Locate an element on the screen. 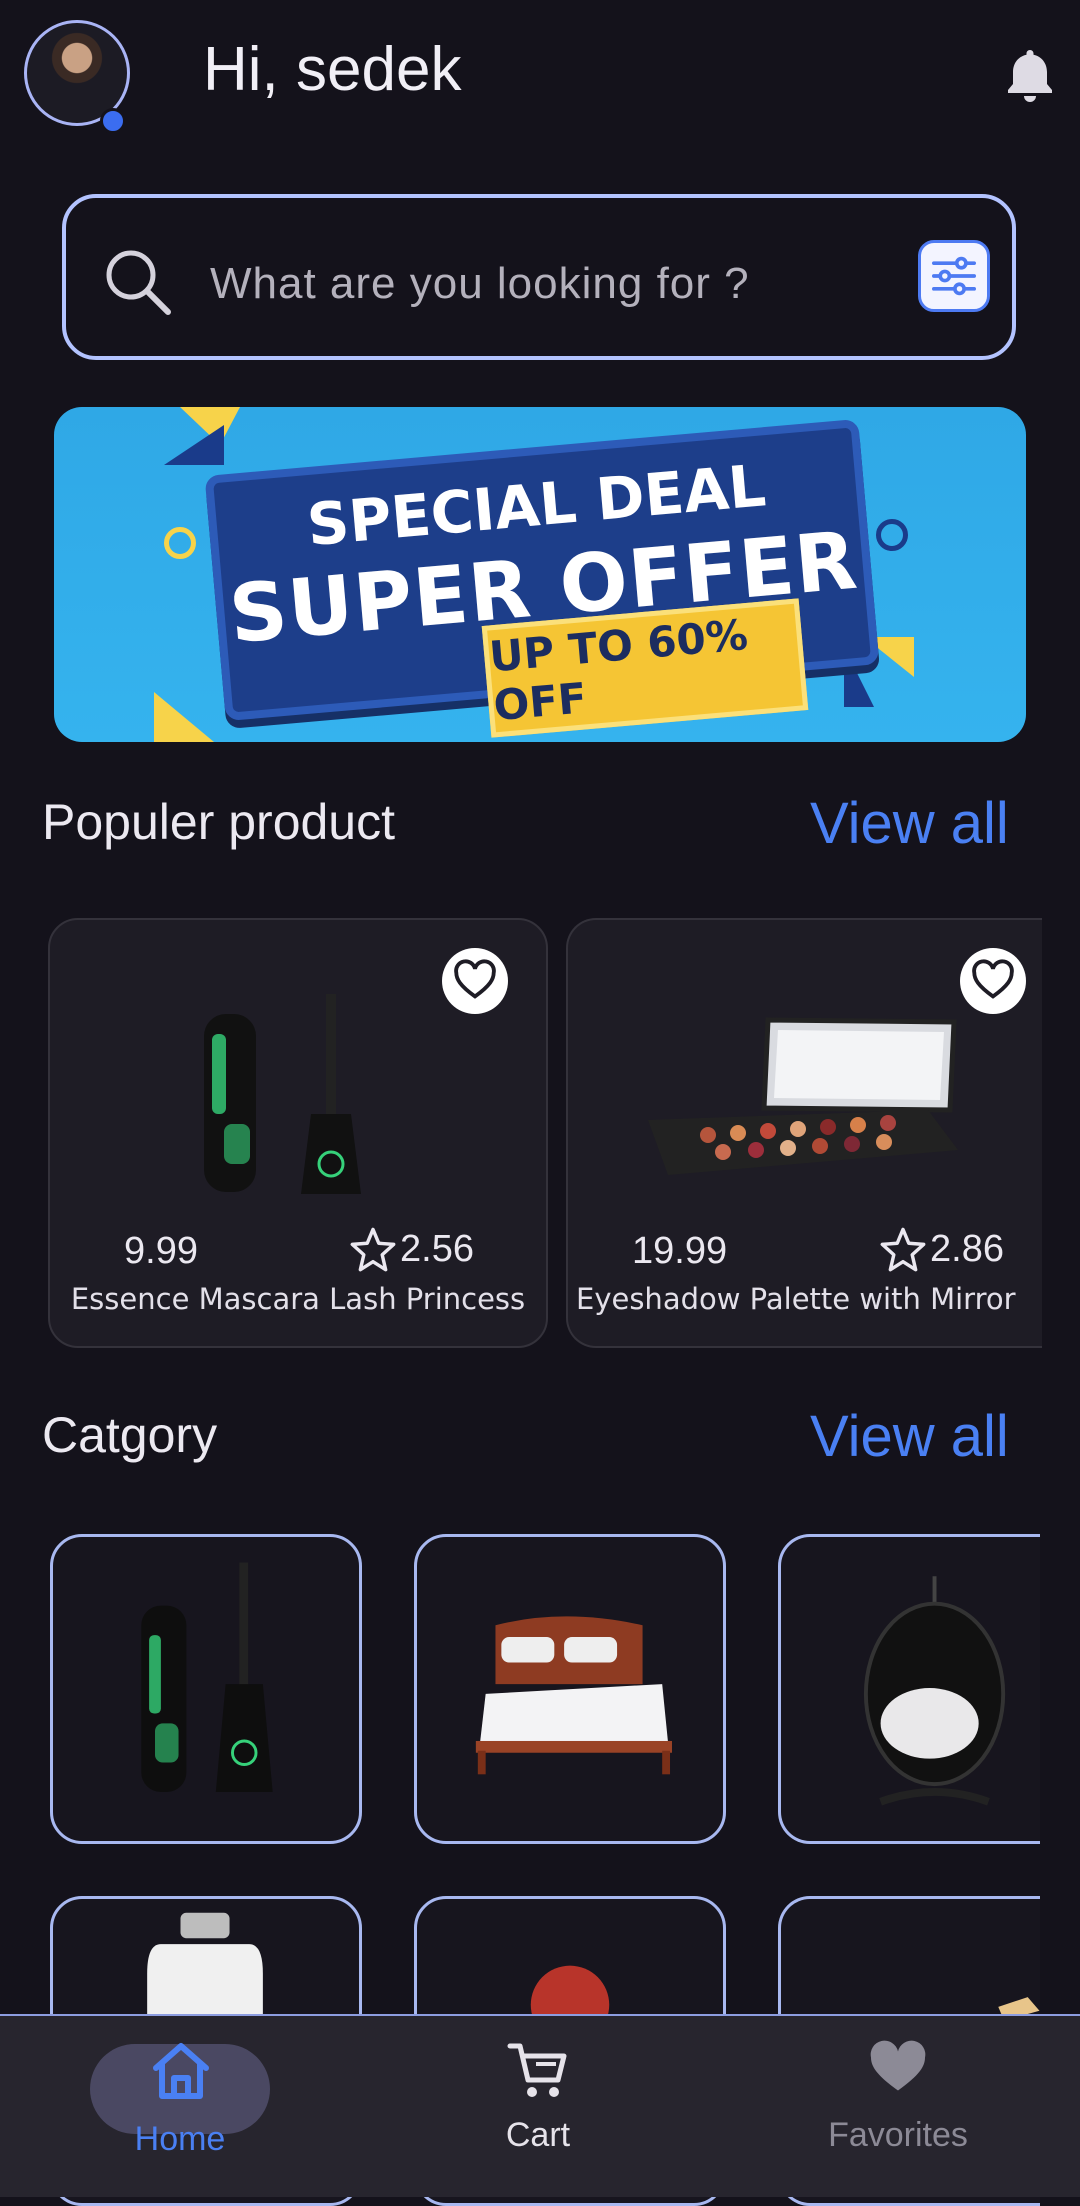  category-image-bed is located at coordinates (573, 1695).